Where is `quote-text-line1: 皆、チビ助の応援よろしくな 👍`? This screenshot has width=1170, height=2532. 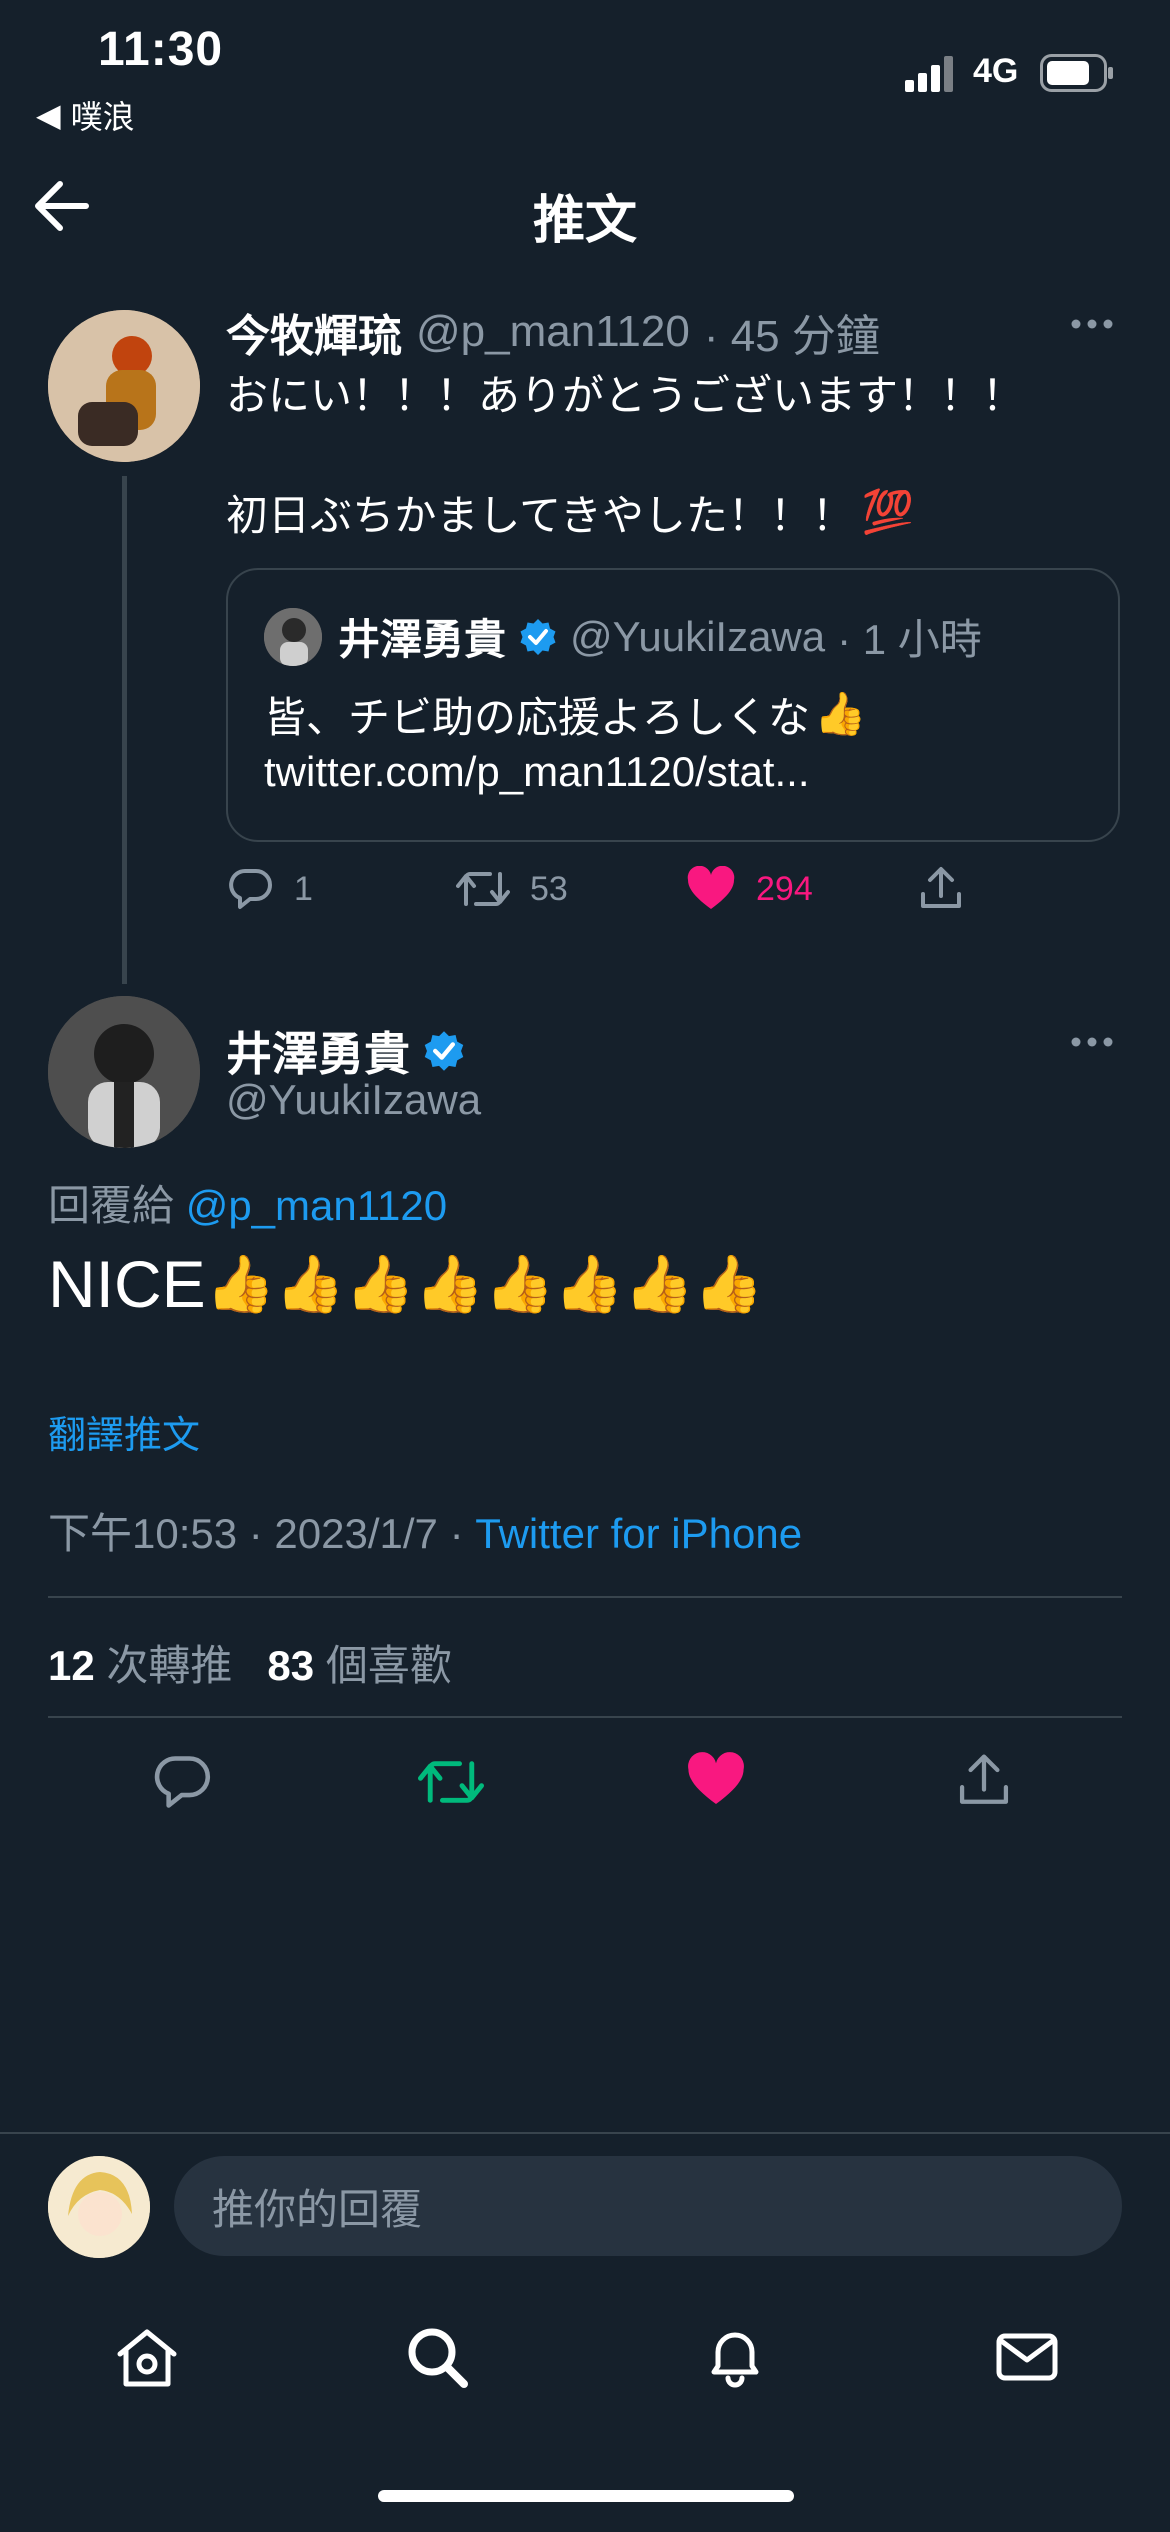
quote-text-line1: 皆、チビ助の応援よろしくな 👍 is located at coordinates (565, 714).